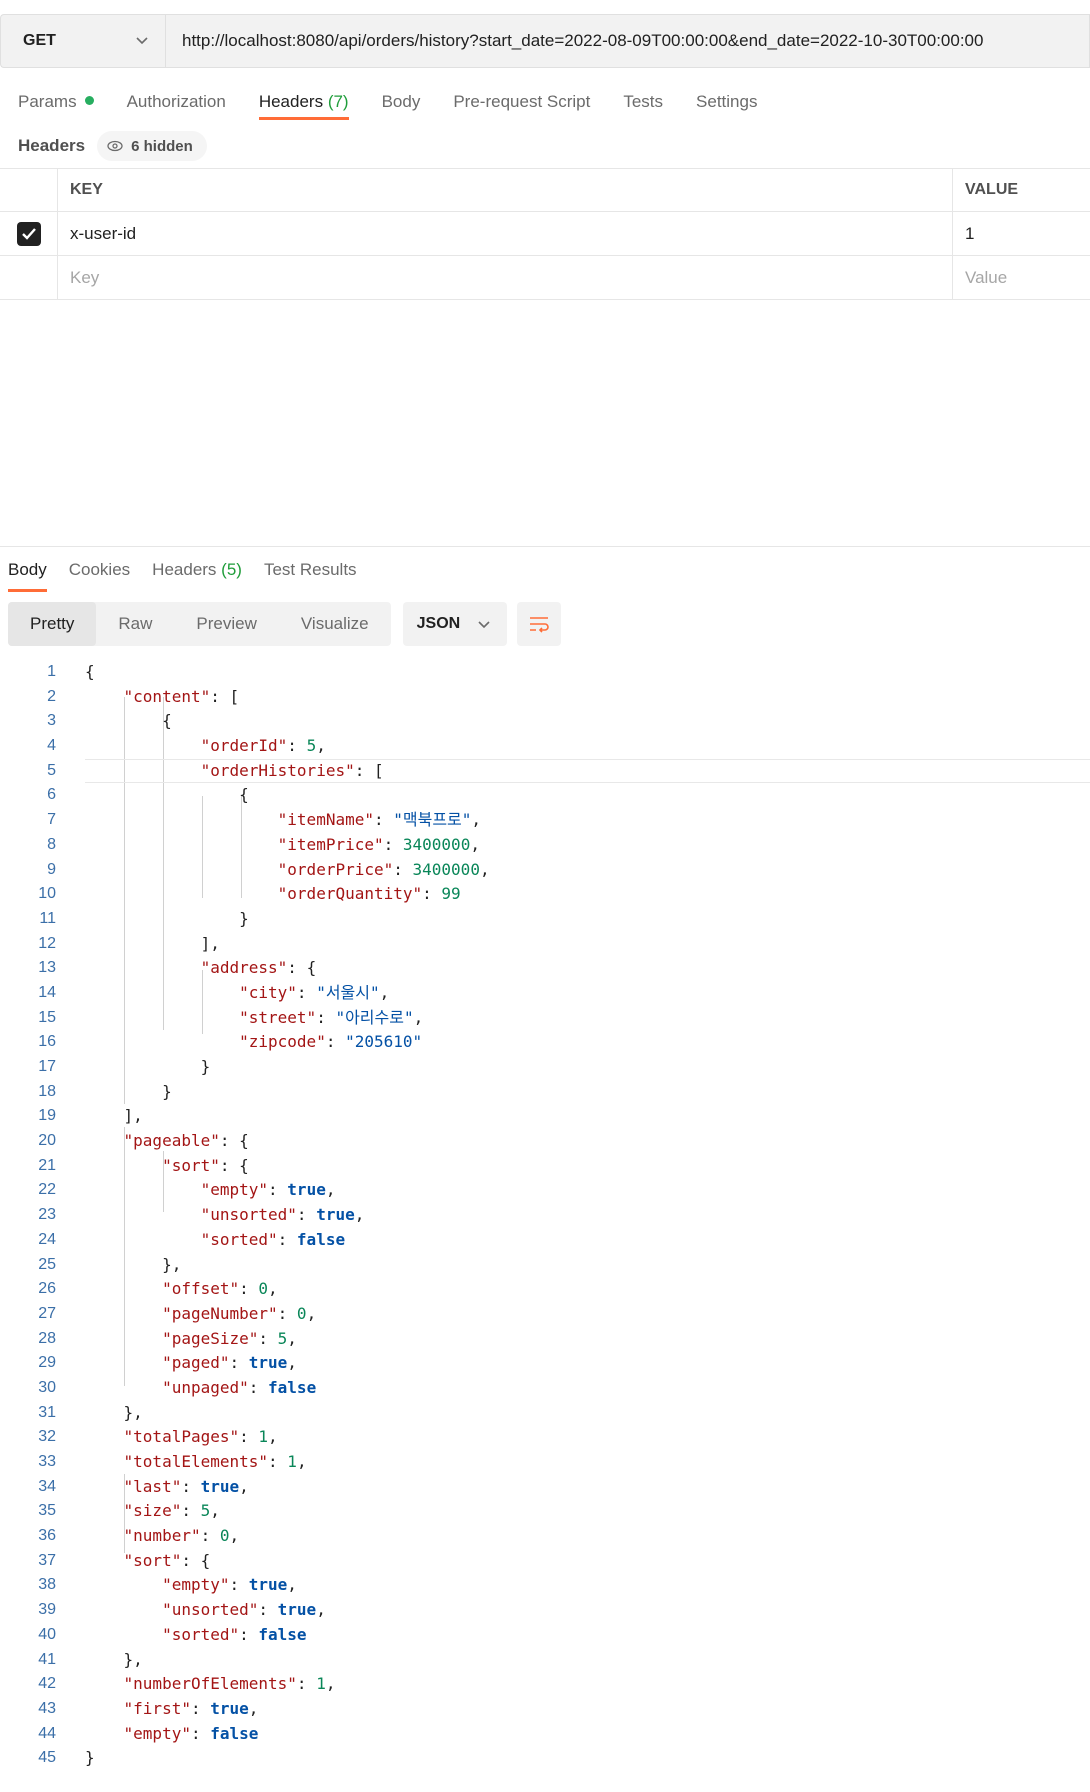  Describe the element at coordinates (545, 919) in the screenshot. I see `code-line: 11 }` at that location.